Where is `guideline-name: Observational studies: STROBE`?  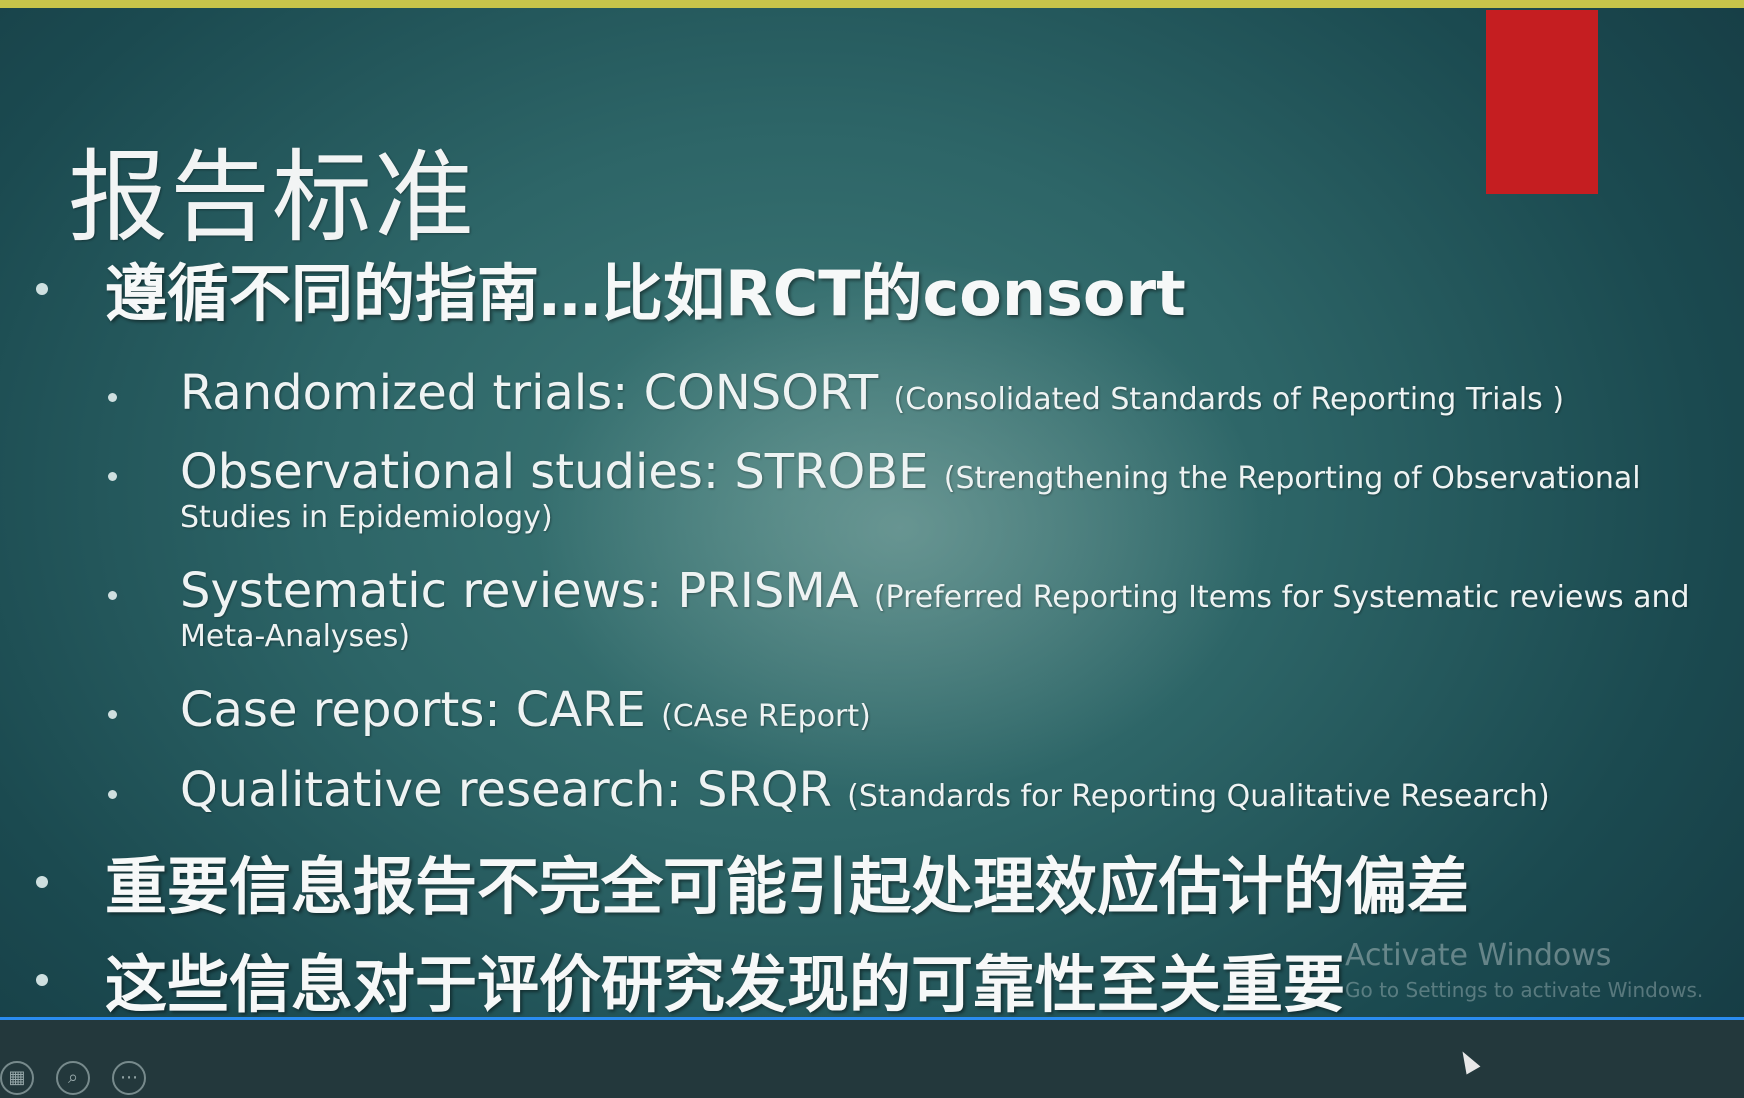 guideline-name: Observational studies: STROBE is located at coordinates (562, 472).